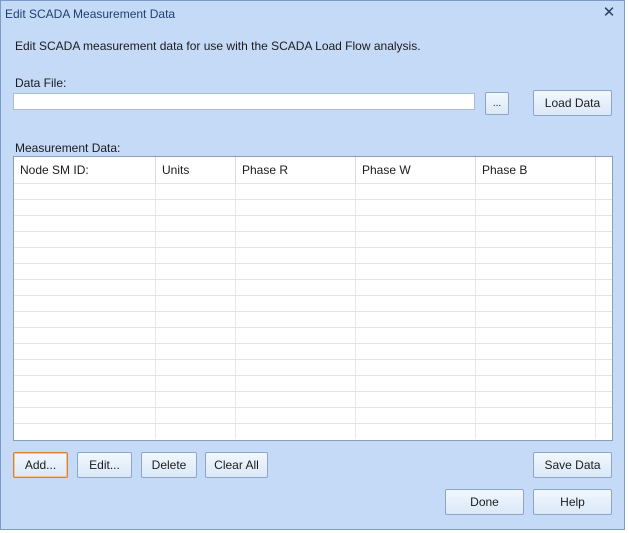 This screenshot has height=533, width=629. What do you see at coordinates (85, 170) in the screenshot?
I see `column-header-node-sm-id: Node SM ID:` at bounding box center [85, 170].